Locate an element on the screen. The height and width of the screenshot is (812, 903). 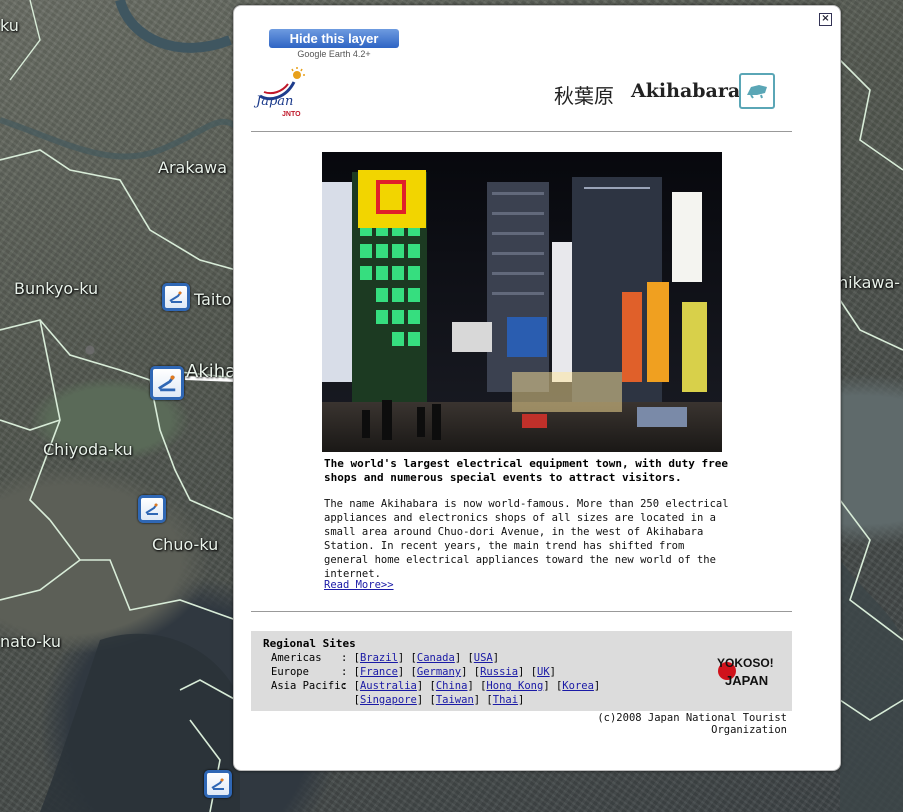
map-label-bunkyo-ku: Bunkyo-ku is located at coordinates (56, 288).